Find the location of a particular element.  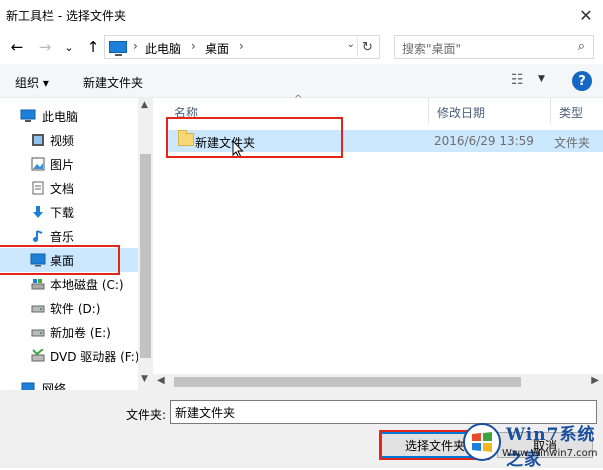

horizontal-scrollbar: ◀ ▶ is located at coordinates (378, 382).